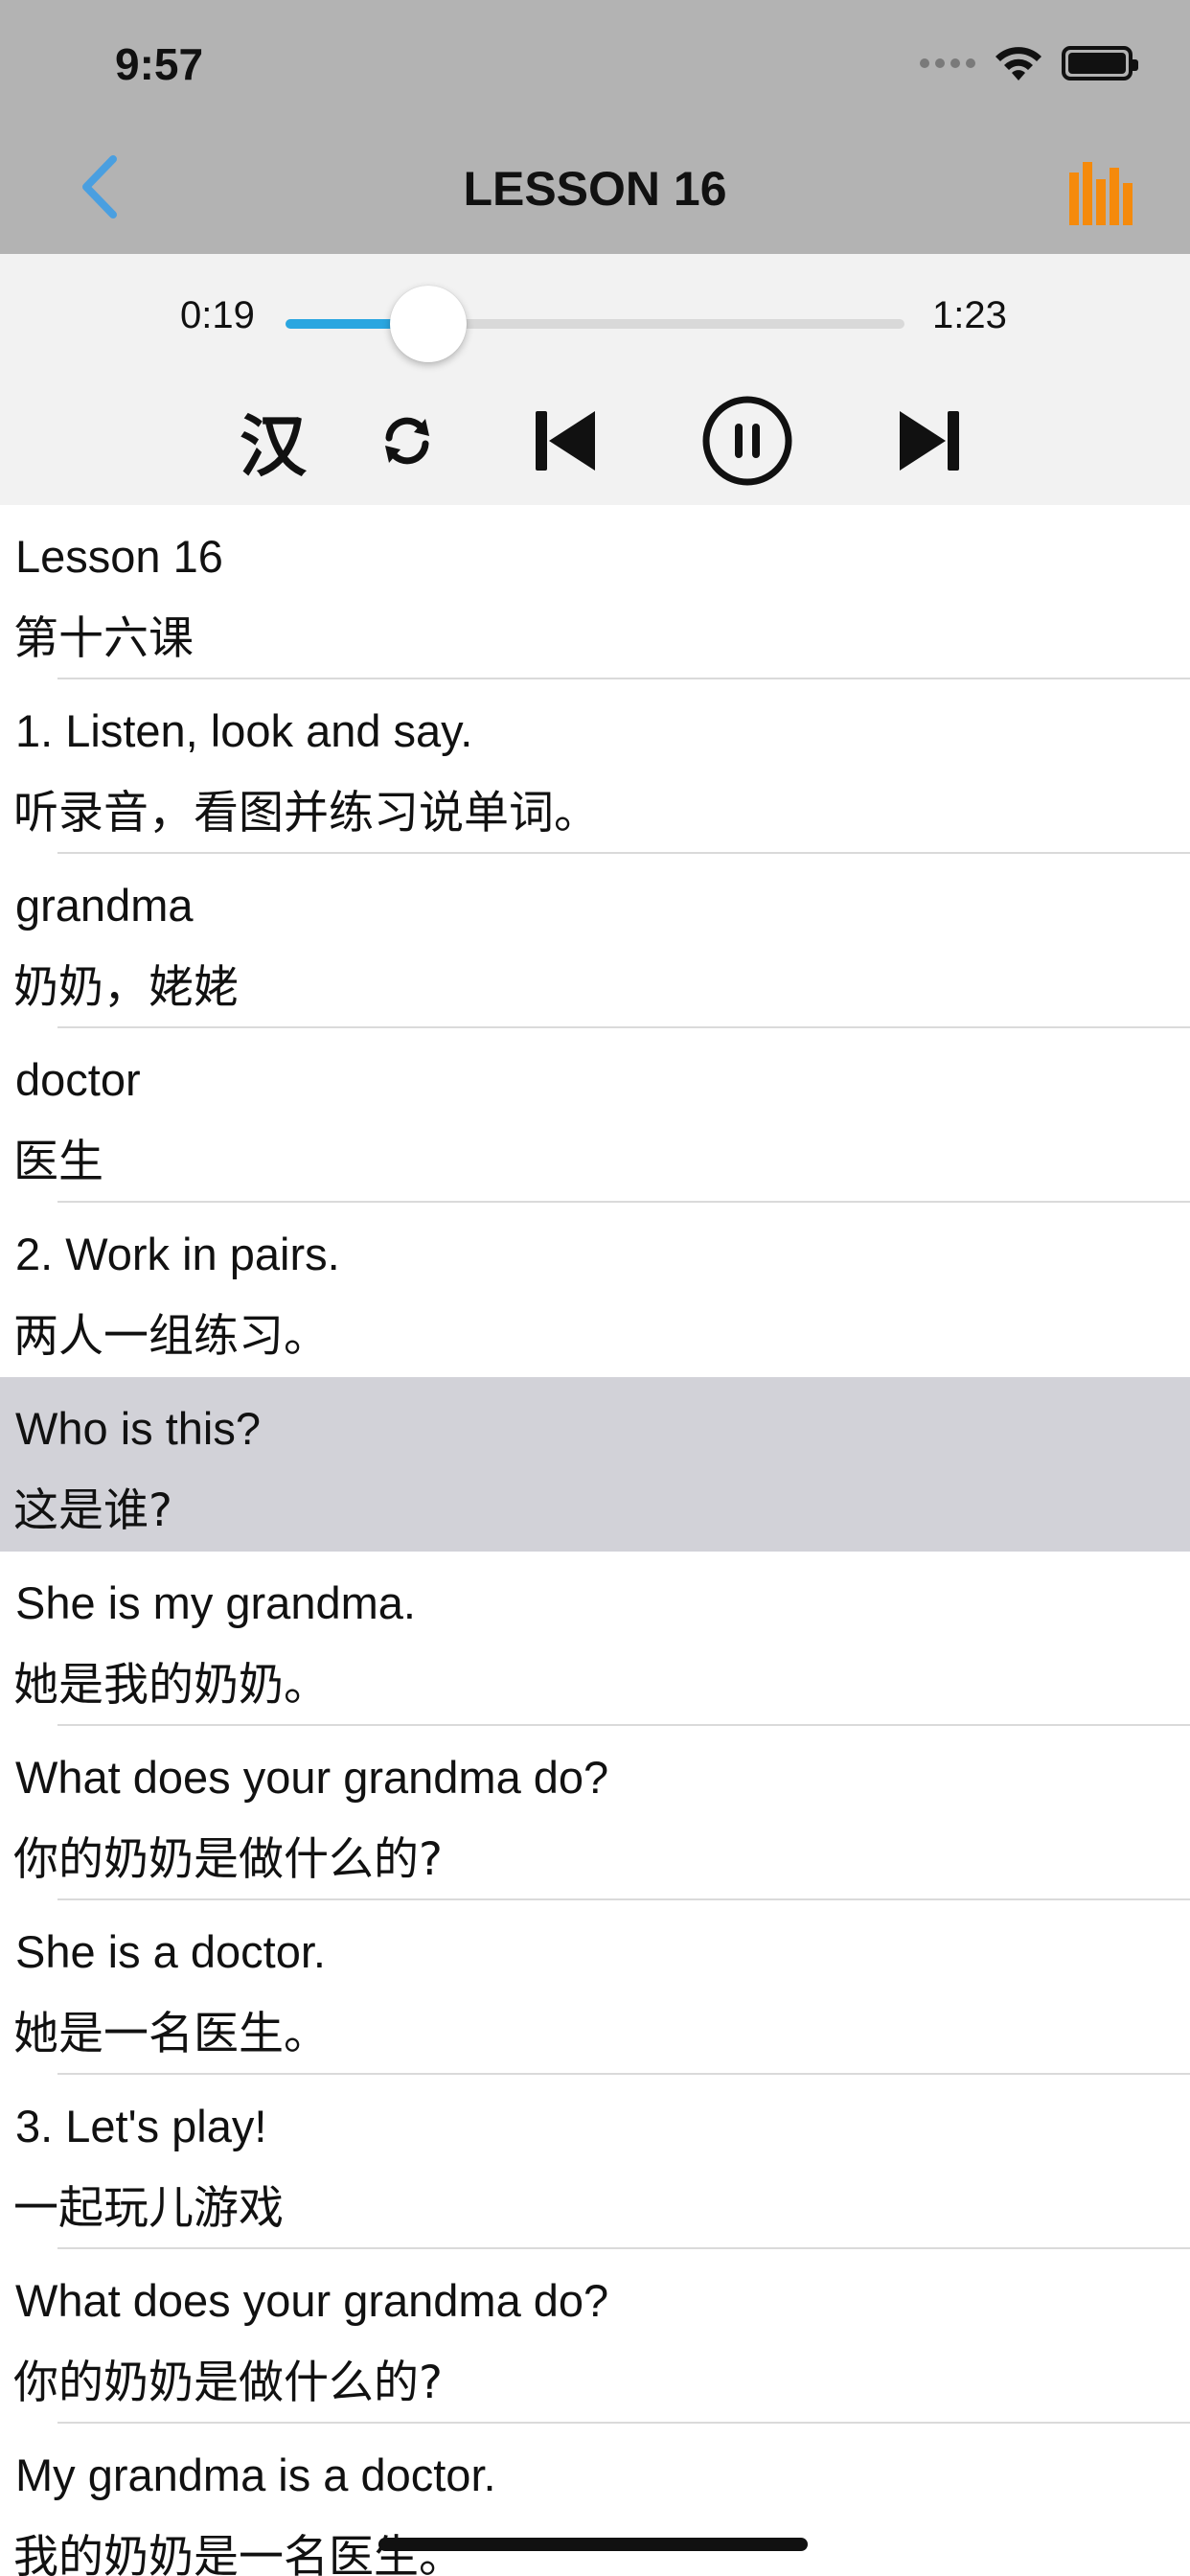  I want to click on line-chinese: 这是谁?, so click(93, 1510).